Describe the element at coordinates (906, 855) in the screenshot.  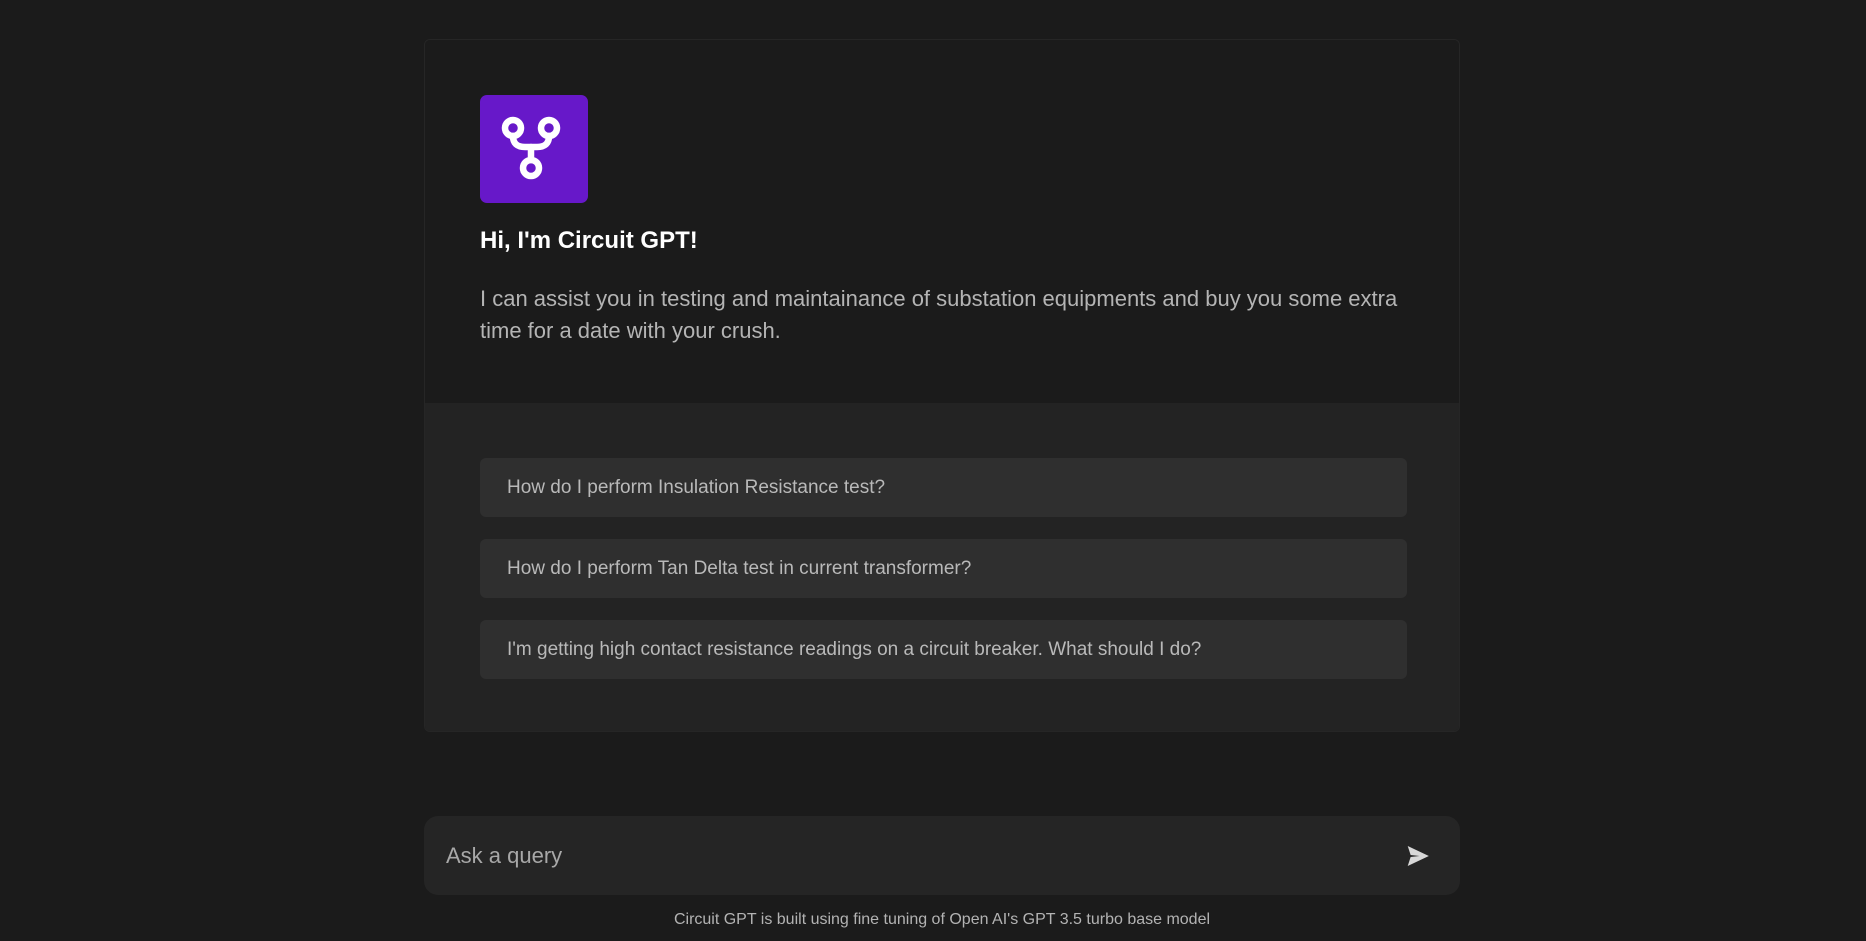
I see `query-input` at that location.